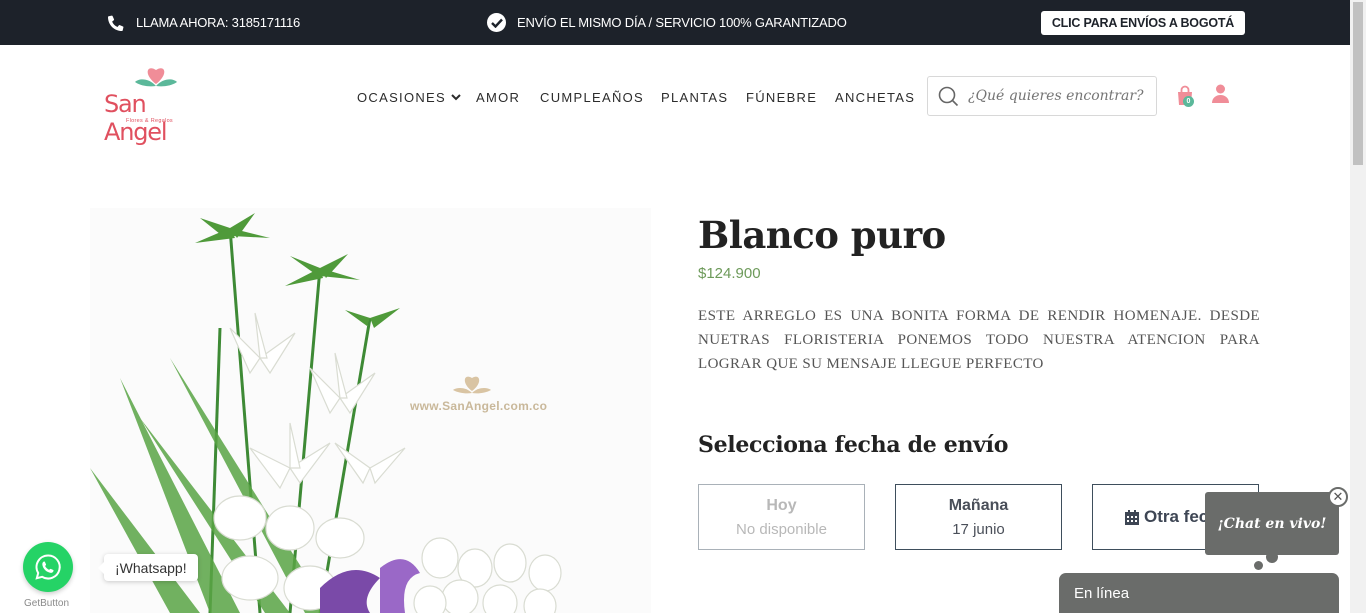  Describe the element at coordinates (1143, 23) in the screenshot. I see `bogota-shipping-button: CLIC PARA ENVÍOS A BOGOTÁ` at that location.